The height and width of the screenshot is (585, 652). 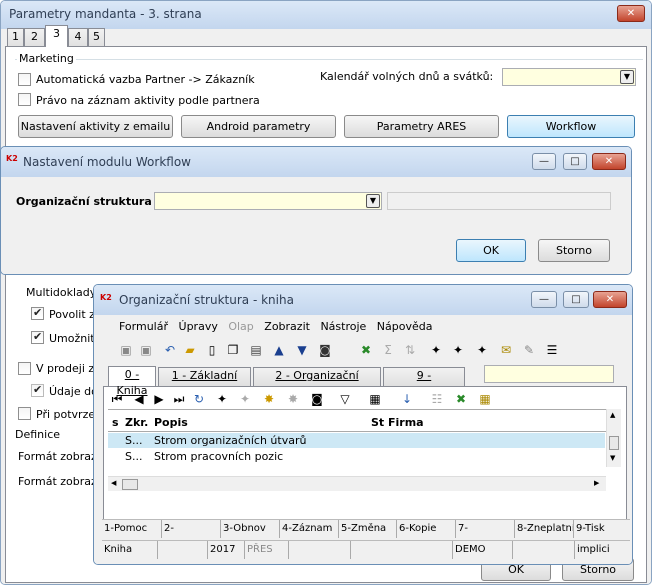 What do you see at coordinates (268, 201) in the screenshot?
I see `org-struktura-select: ▼` at bounding box center [268, 201].